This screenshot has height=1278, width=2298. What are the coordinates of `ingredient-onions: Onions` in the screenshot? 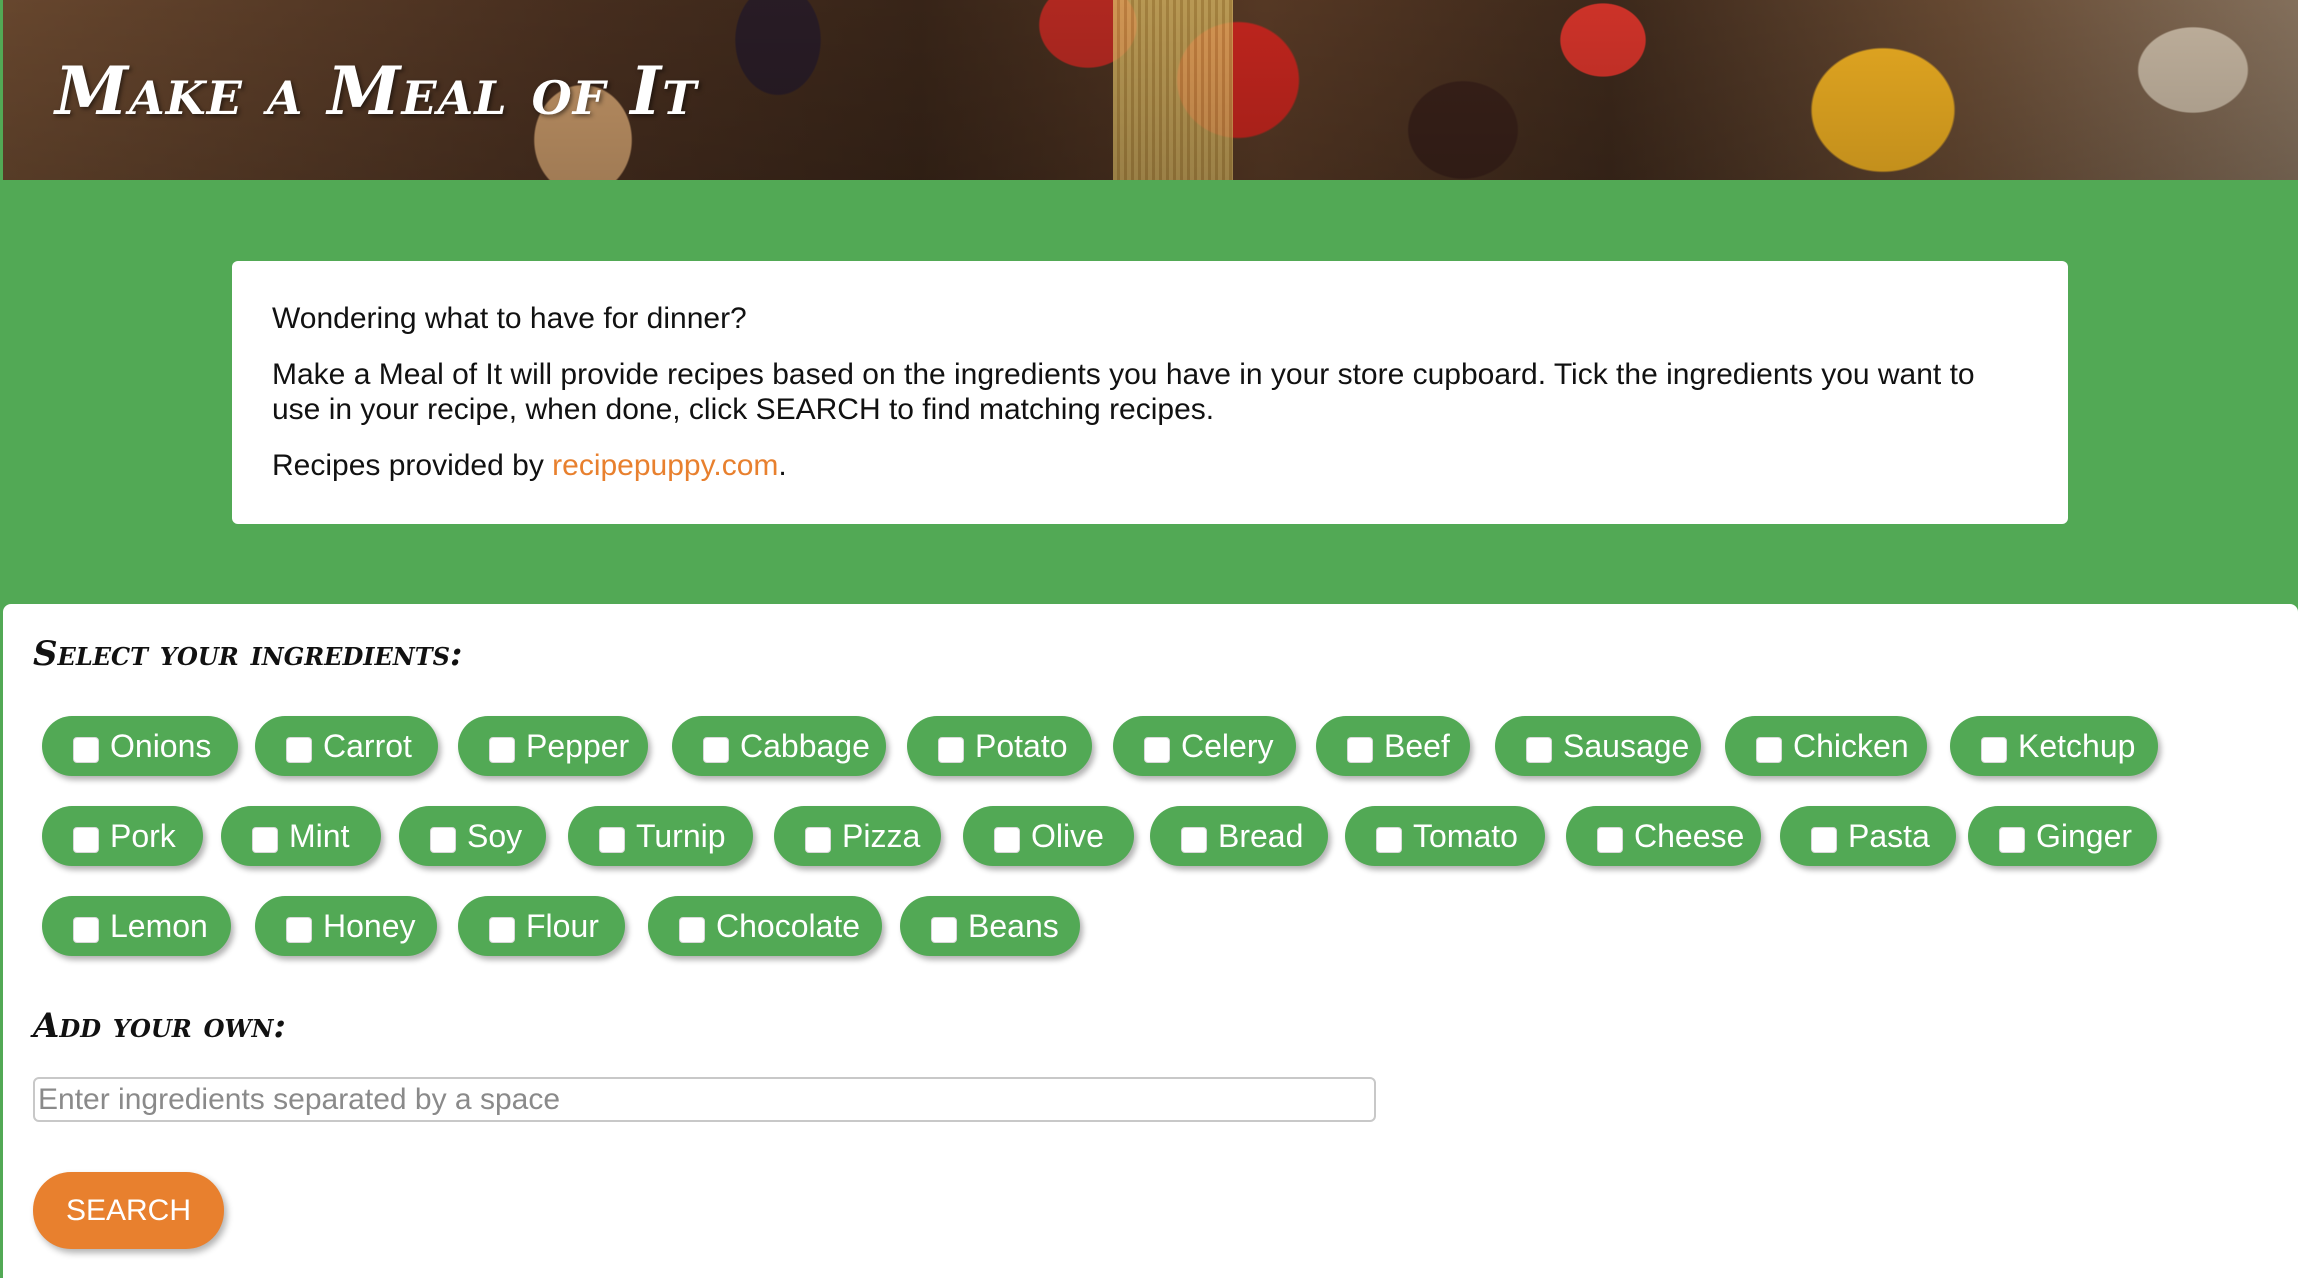 It's located at (140, 746).